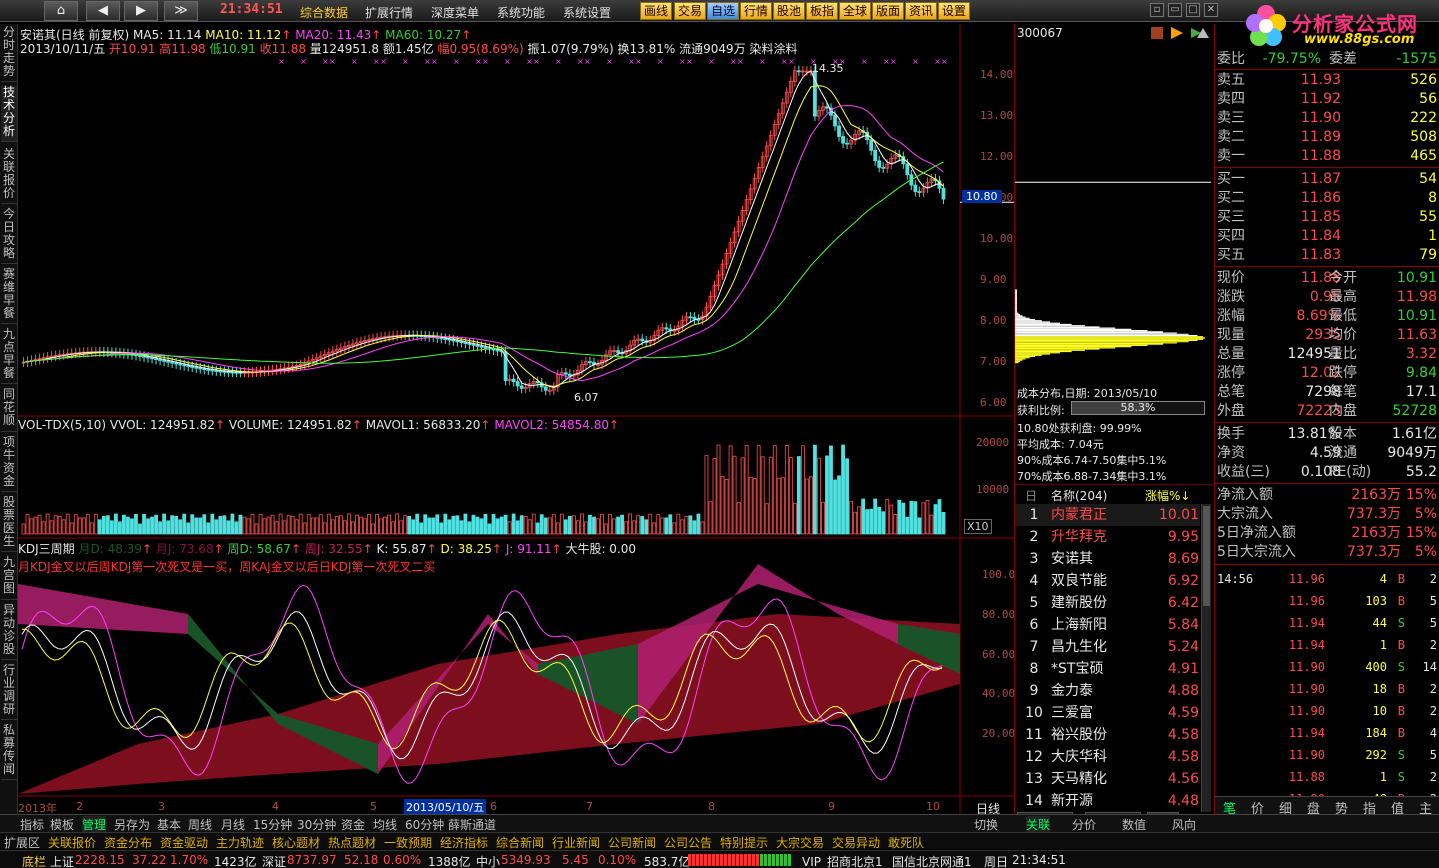  I want to click on vtab-yisheng: 股票医生, so click(9, 524).